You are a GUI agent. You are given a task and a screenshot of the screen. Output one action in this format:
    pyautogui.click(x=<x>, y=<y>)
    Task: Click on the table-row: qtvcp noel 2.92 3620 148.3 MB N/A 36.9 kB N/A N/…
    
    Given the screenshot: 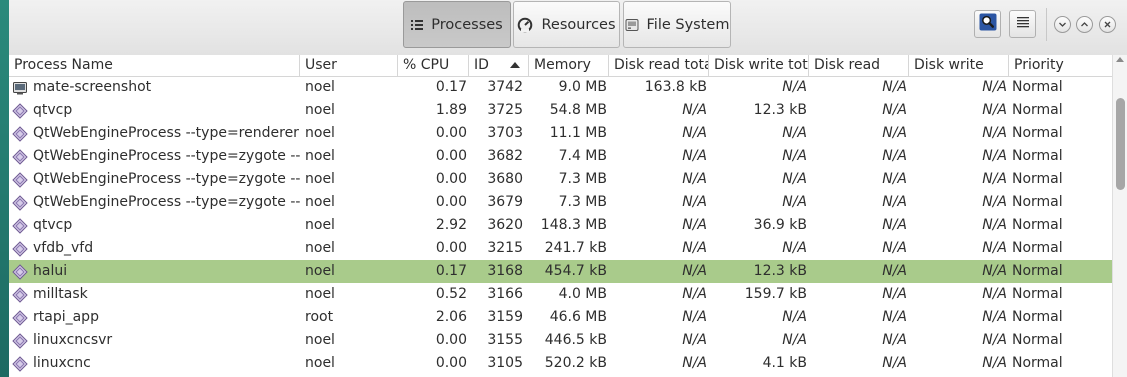 What is the action you would take?
    pyautogui.click(x=560, y=225)
    